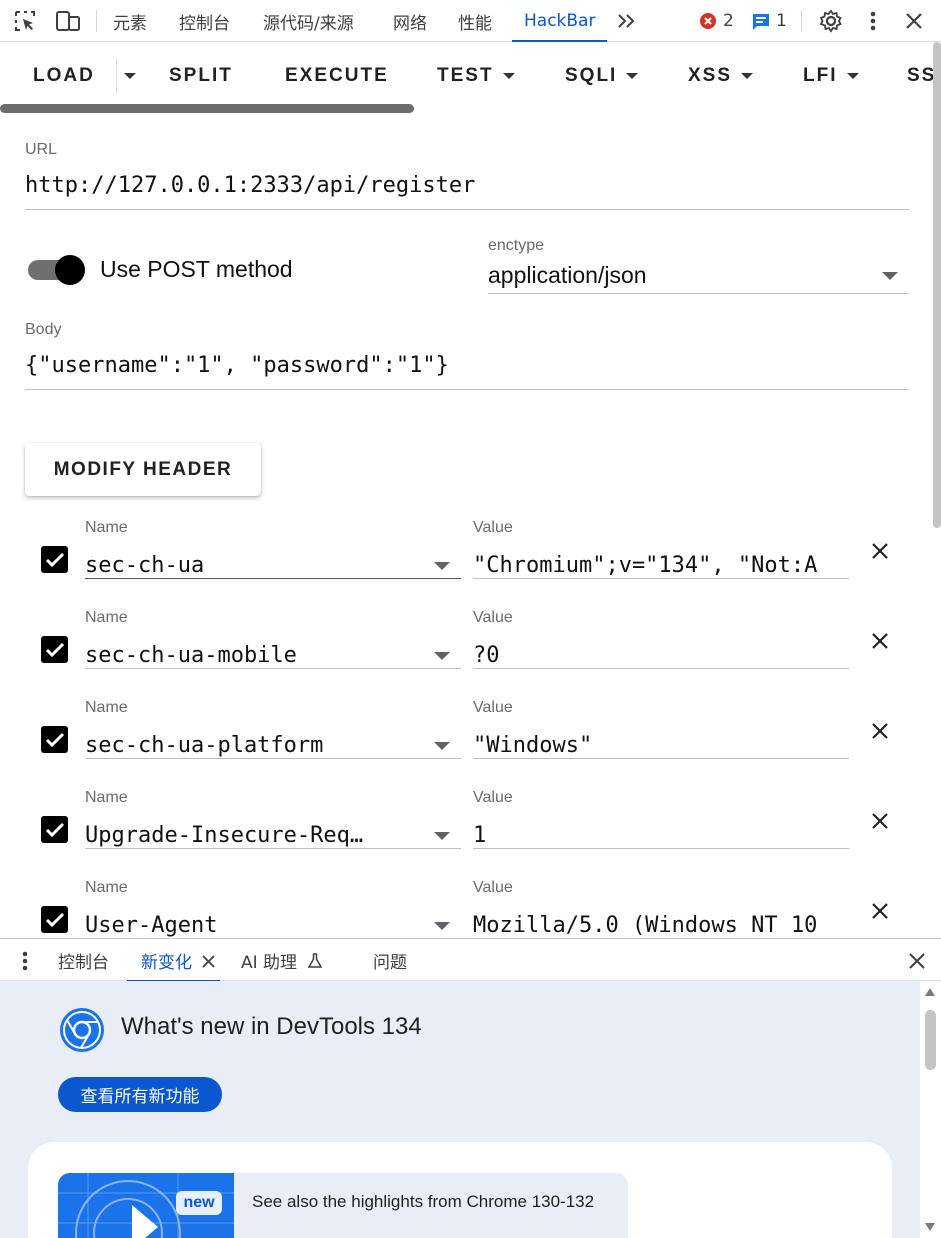 Image resolution: width=941 pixels, height=1238 pixels. I want to click on whats-new-title: What's new in DevTools 134, so click(271, 1026).